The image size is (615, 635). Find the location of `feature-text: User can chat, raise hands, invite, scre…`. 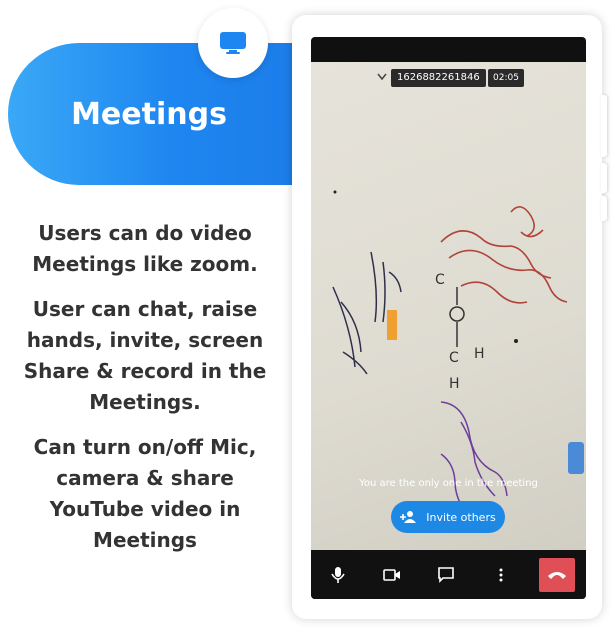

feature-text: User can chat, raise hands, invite, scre… is located at coordinates (145, 355).